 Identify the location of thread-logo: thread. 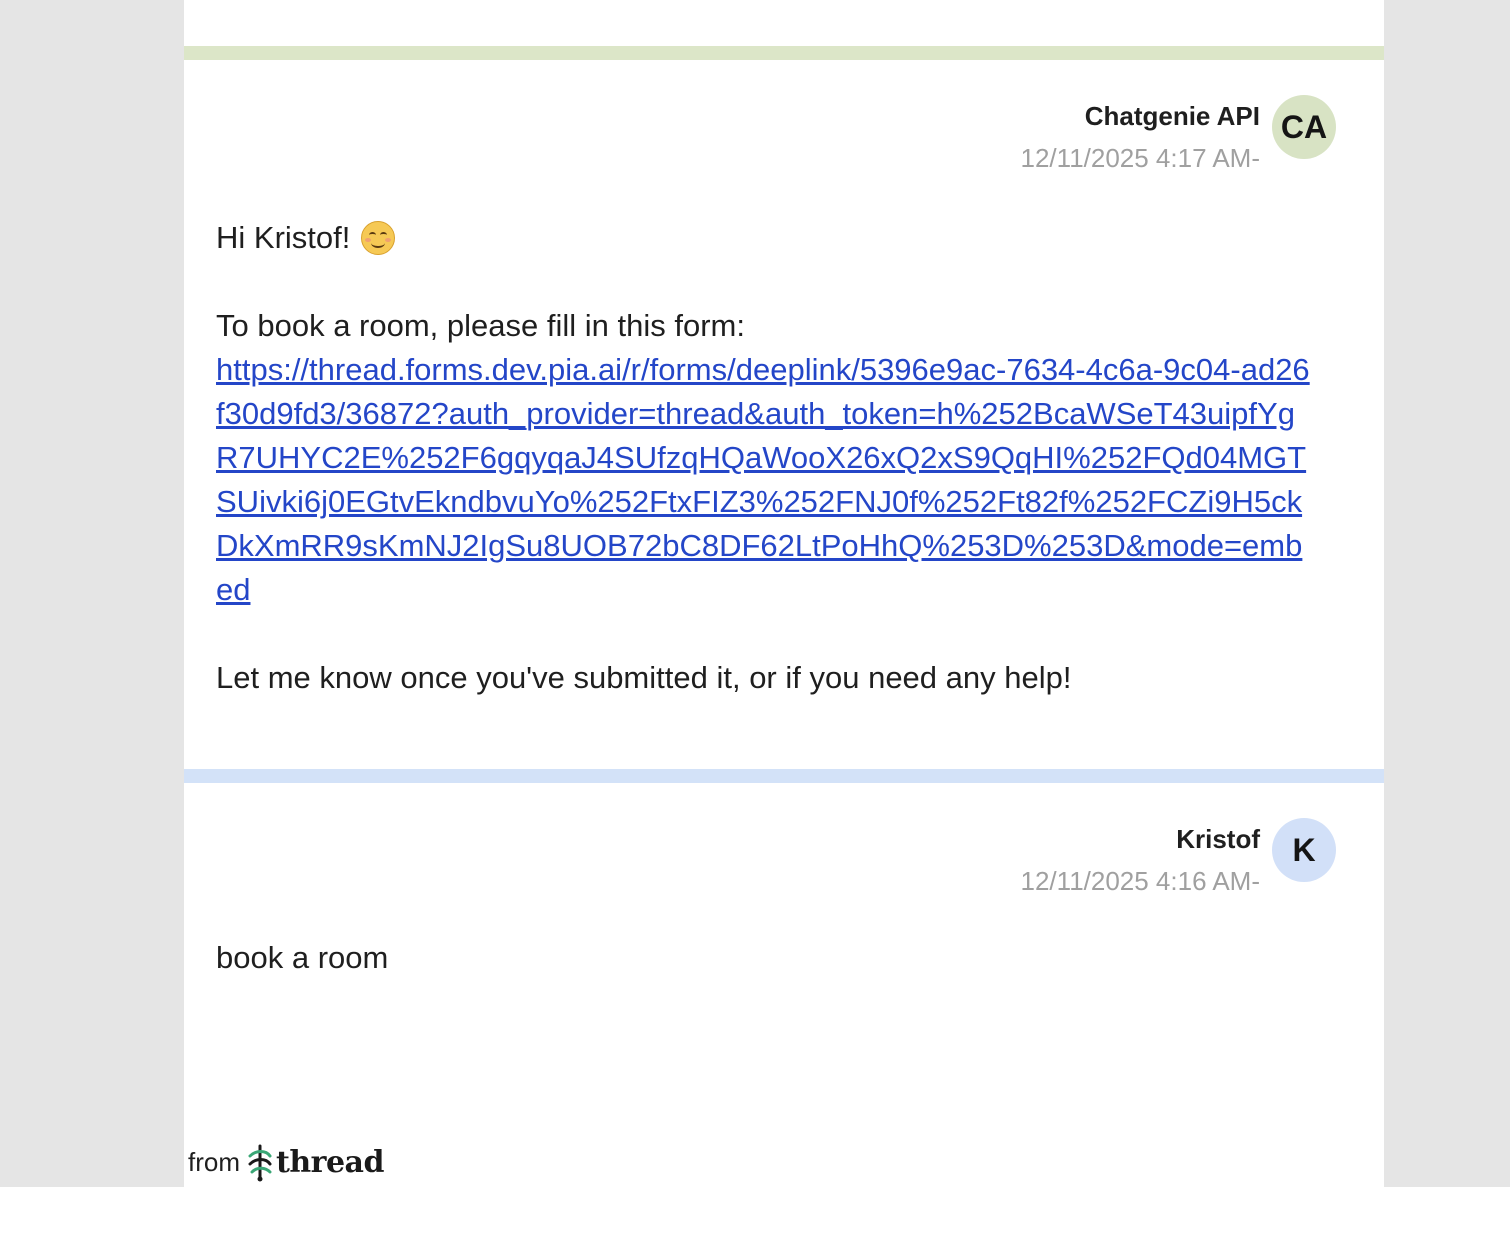
(315, 1162).